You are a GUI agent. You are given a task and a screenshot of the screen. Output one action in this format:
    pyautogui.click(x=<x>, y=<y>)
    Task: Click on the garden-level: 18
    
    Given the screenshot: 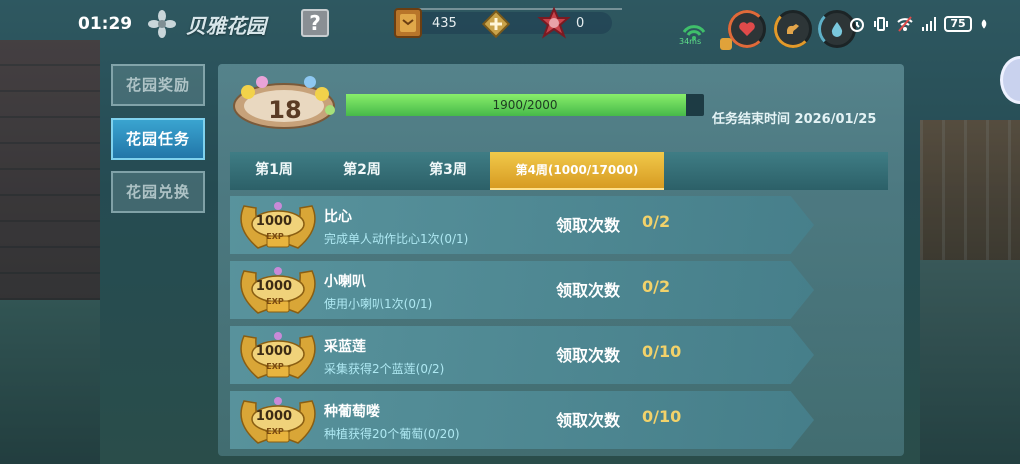 What is the action you would take?
    pyautogui.click(x=285, y=110)
    